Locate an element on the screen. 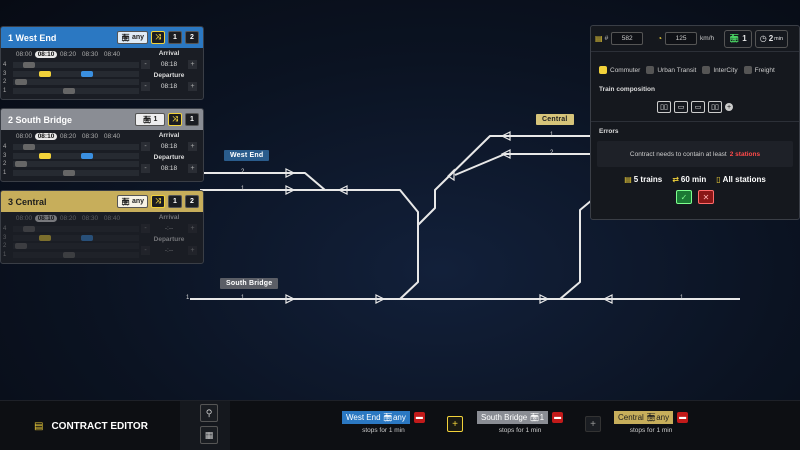  stop-item-south-bridge: South Bridge 🚋︎ 1 ▬ stops for 1 min is located at coordinates (520, 422).